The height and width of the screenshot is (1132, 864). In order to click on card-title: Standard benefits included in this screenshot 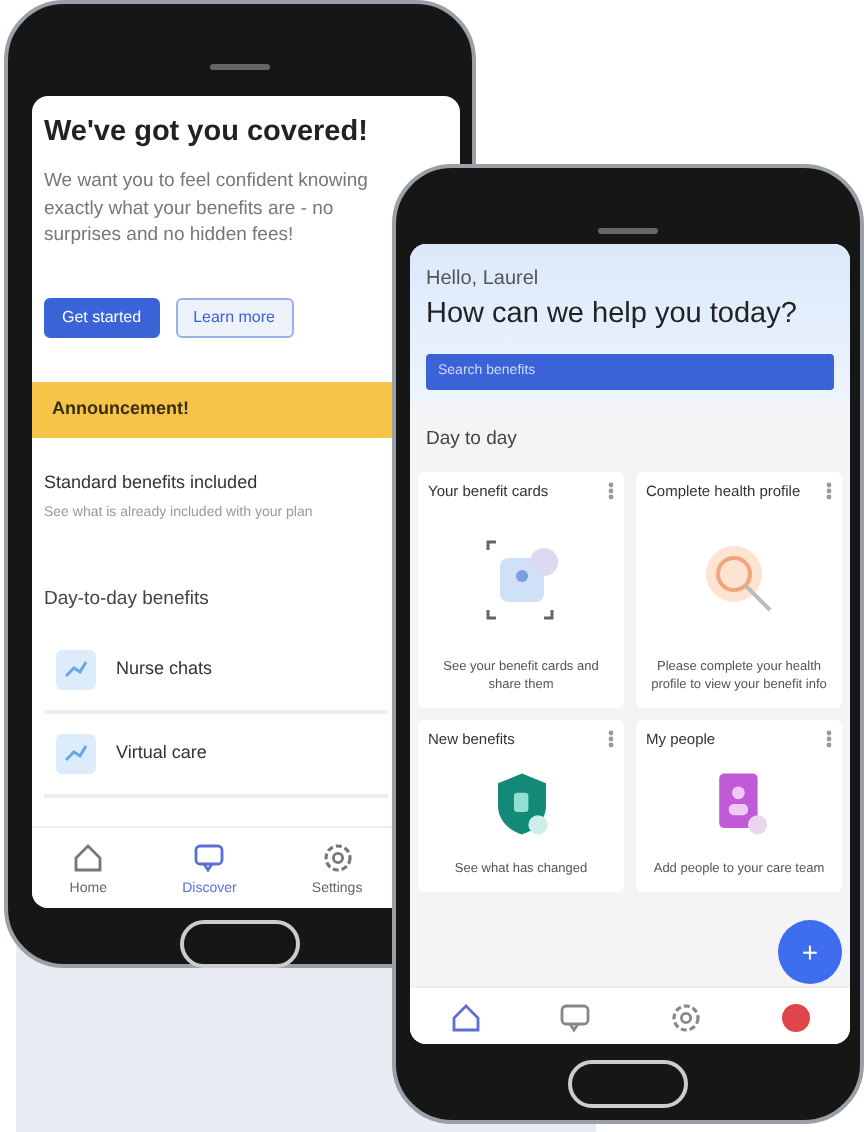, I will do `click(152, 482)`.